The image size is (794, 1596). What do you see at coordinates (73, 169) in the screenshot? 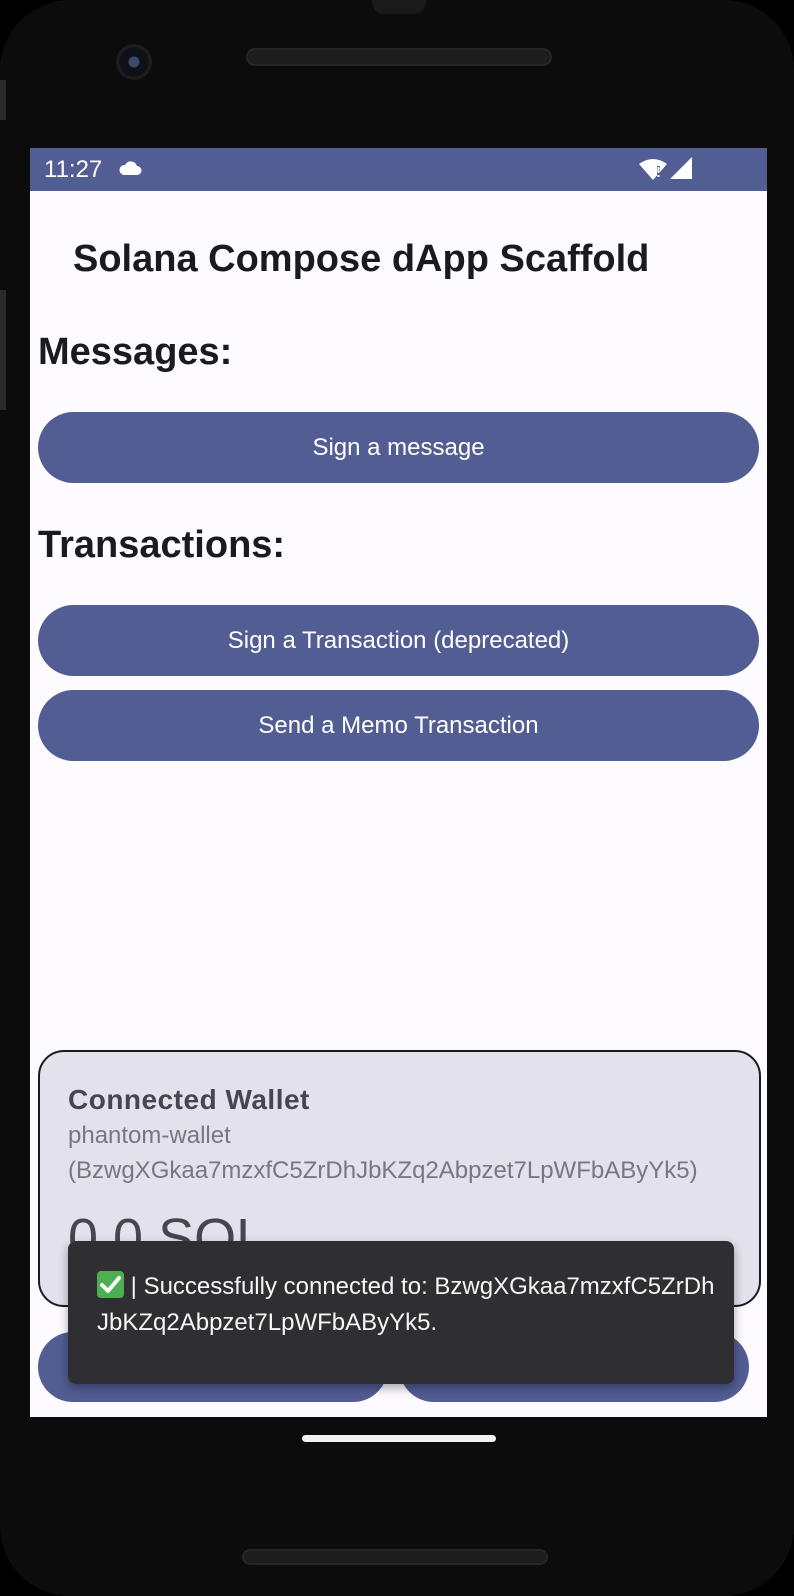
I see `status-time: 11:27` at bounding box center [73, 169].